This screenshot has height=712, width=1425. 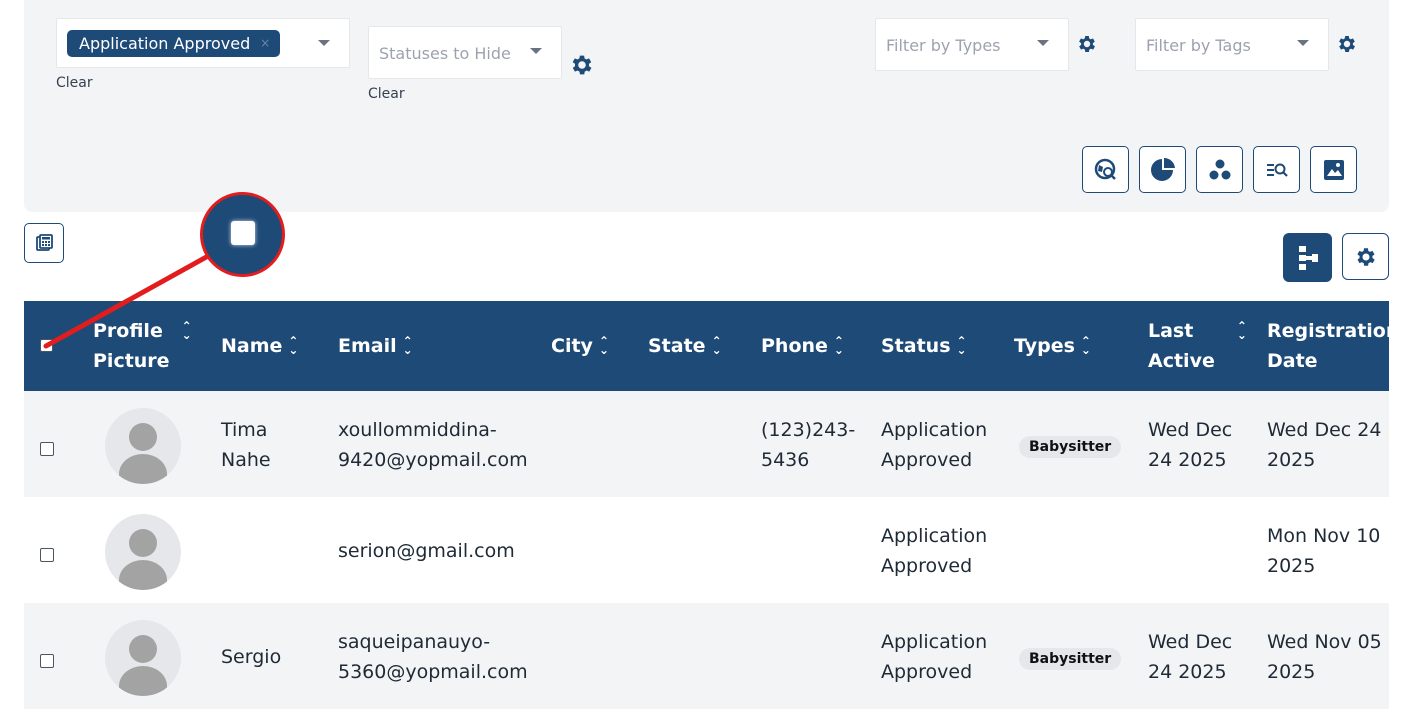 I want to click on select-all-checkbox, so click(x=46, y=345).